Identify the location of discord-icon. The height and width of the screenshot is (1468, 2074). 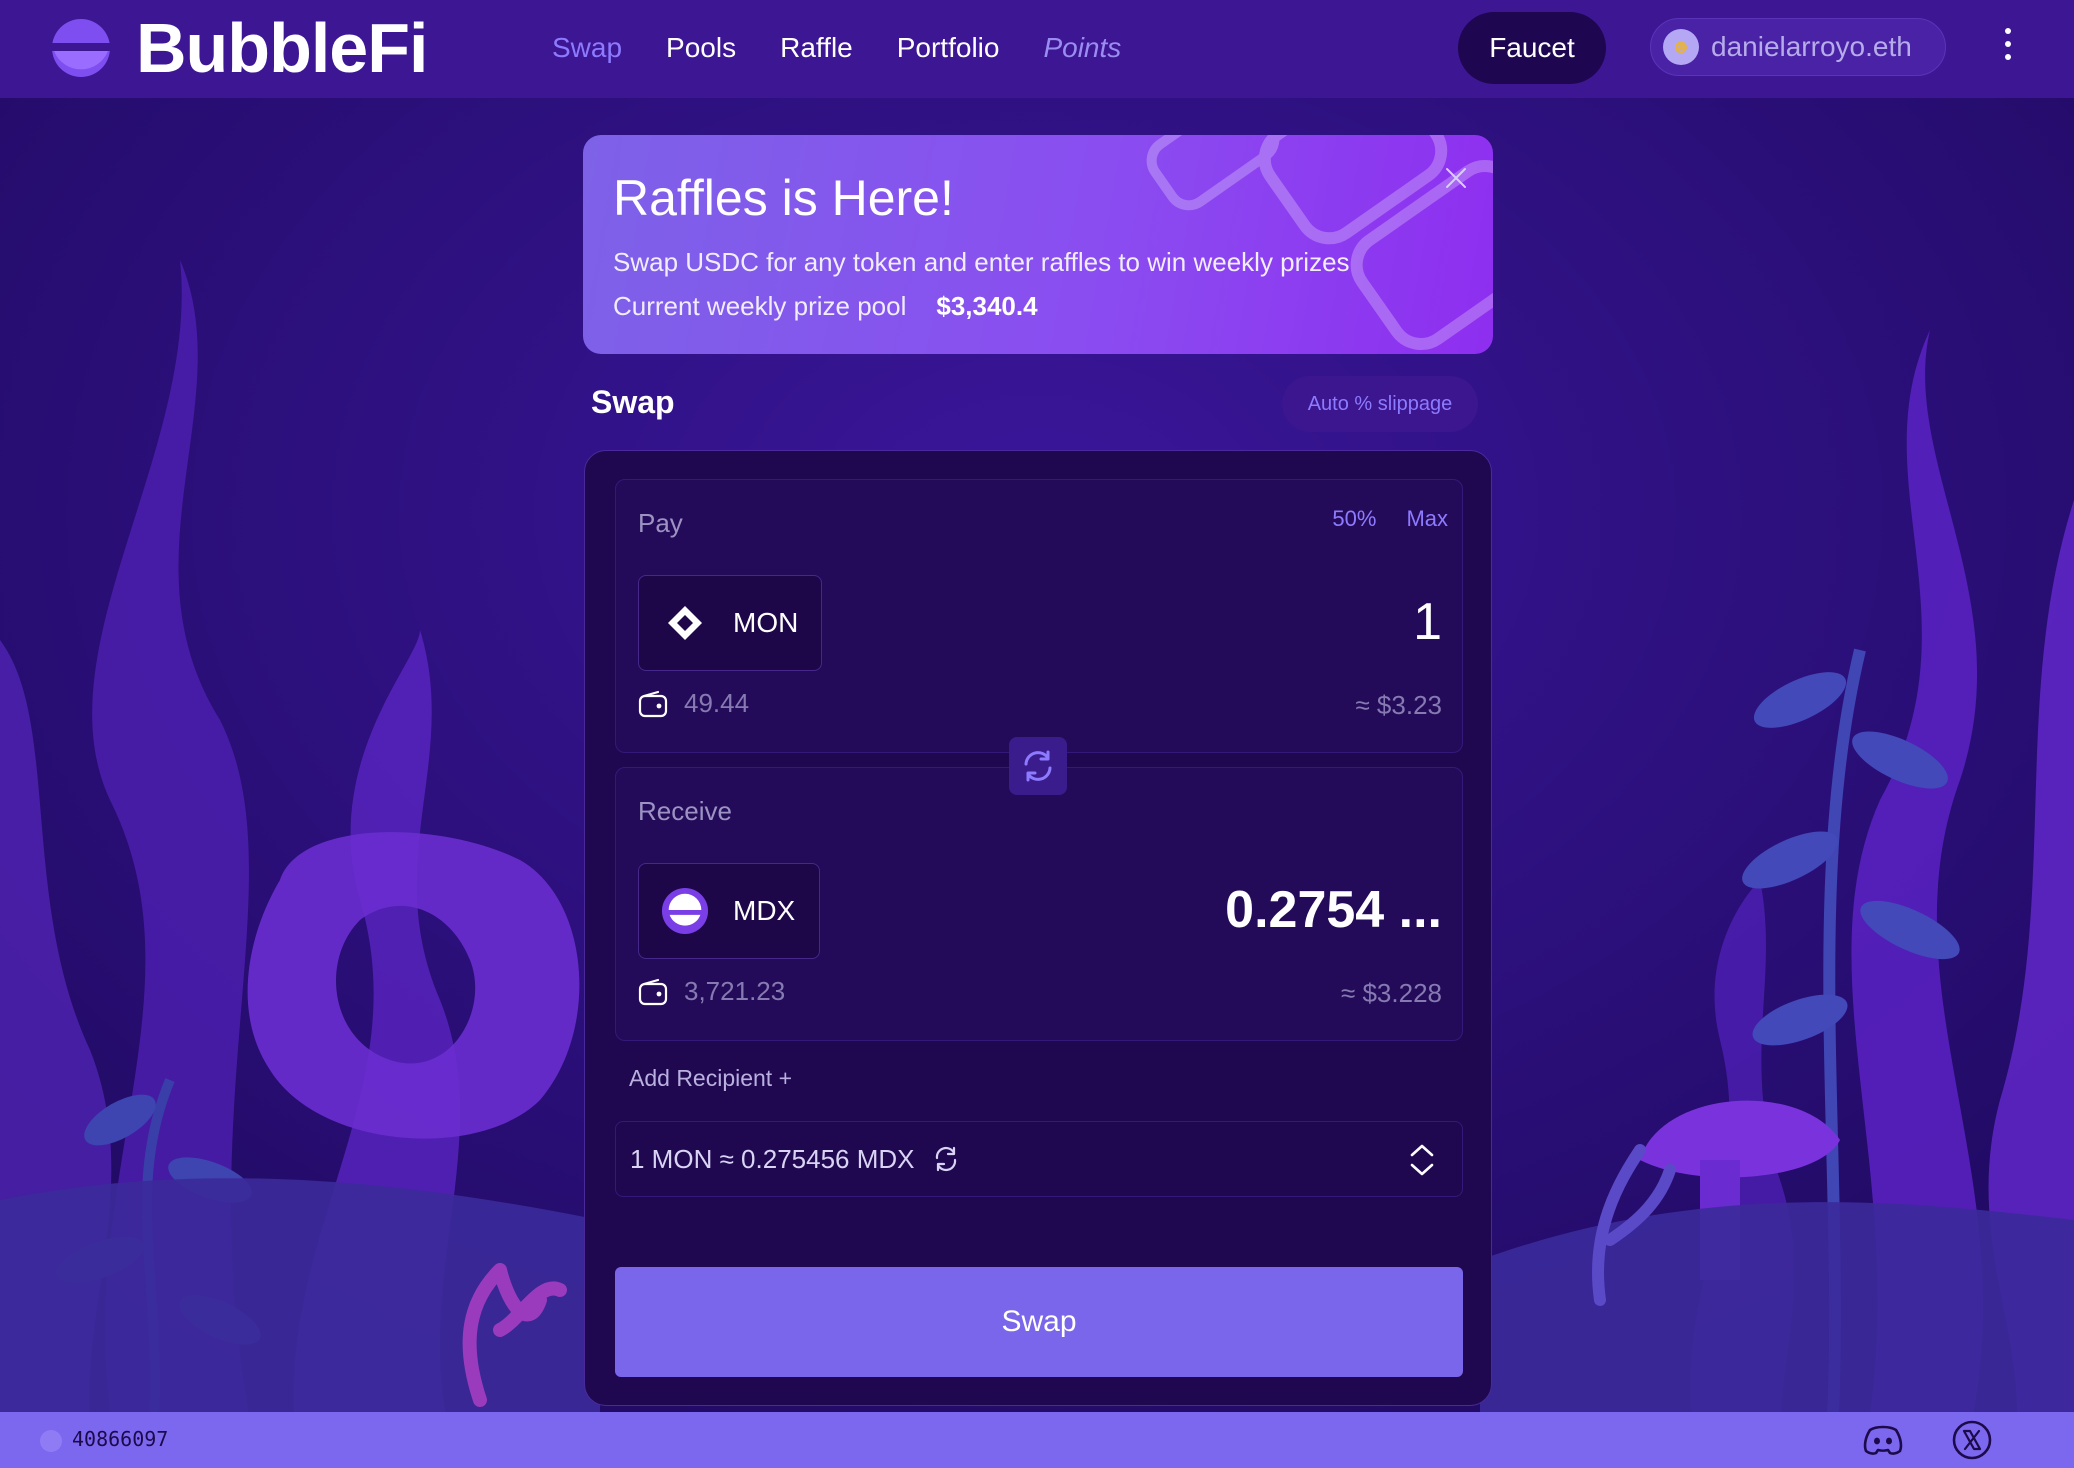
(1883, 1440).